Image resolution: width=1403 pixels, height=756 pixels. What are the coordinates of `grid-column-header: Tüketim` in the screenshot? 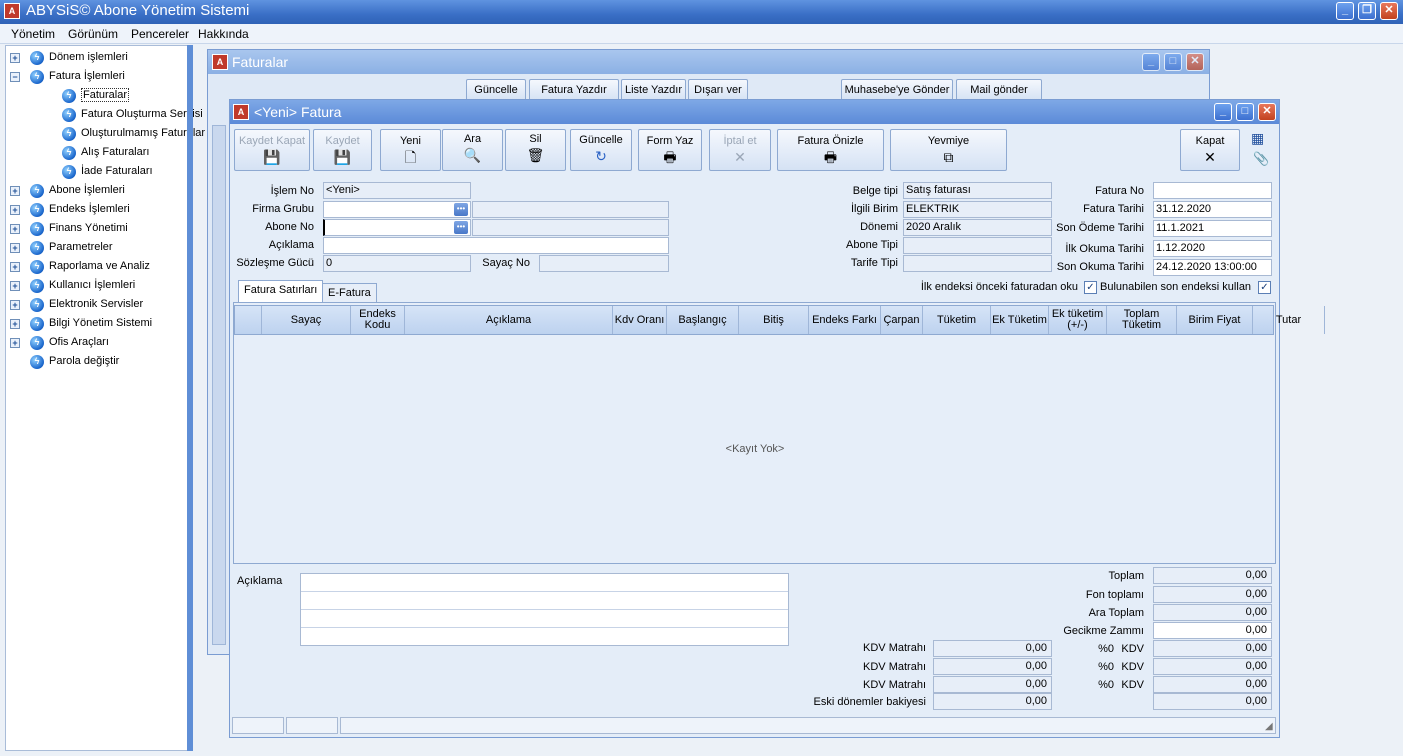 It's located at (957, 320).